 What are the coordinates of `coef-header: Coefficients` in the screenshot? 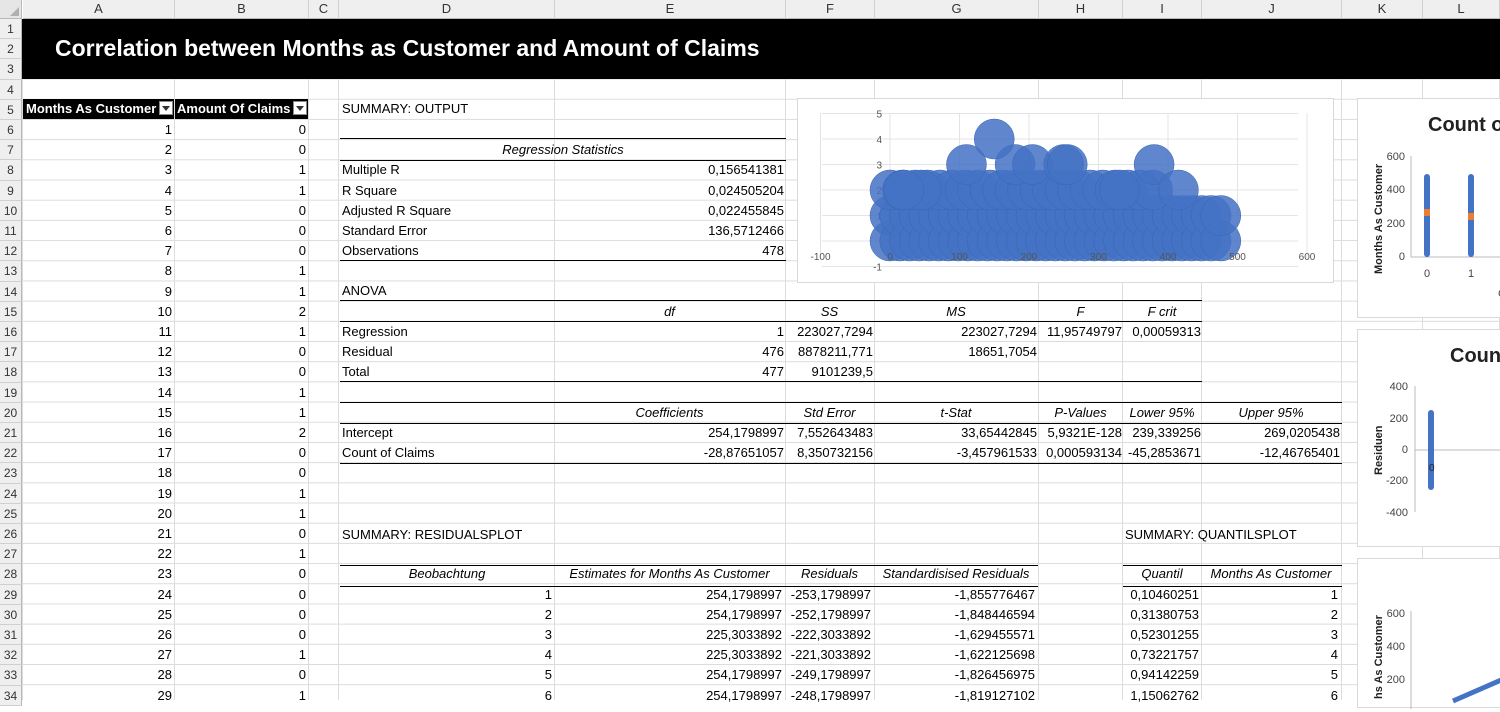 It's located at (669, 413).